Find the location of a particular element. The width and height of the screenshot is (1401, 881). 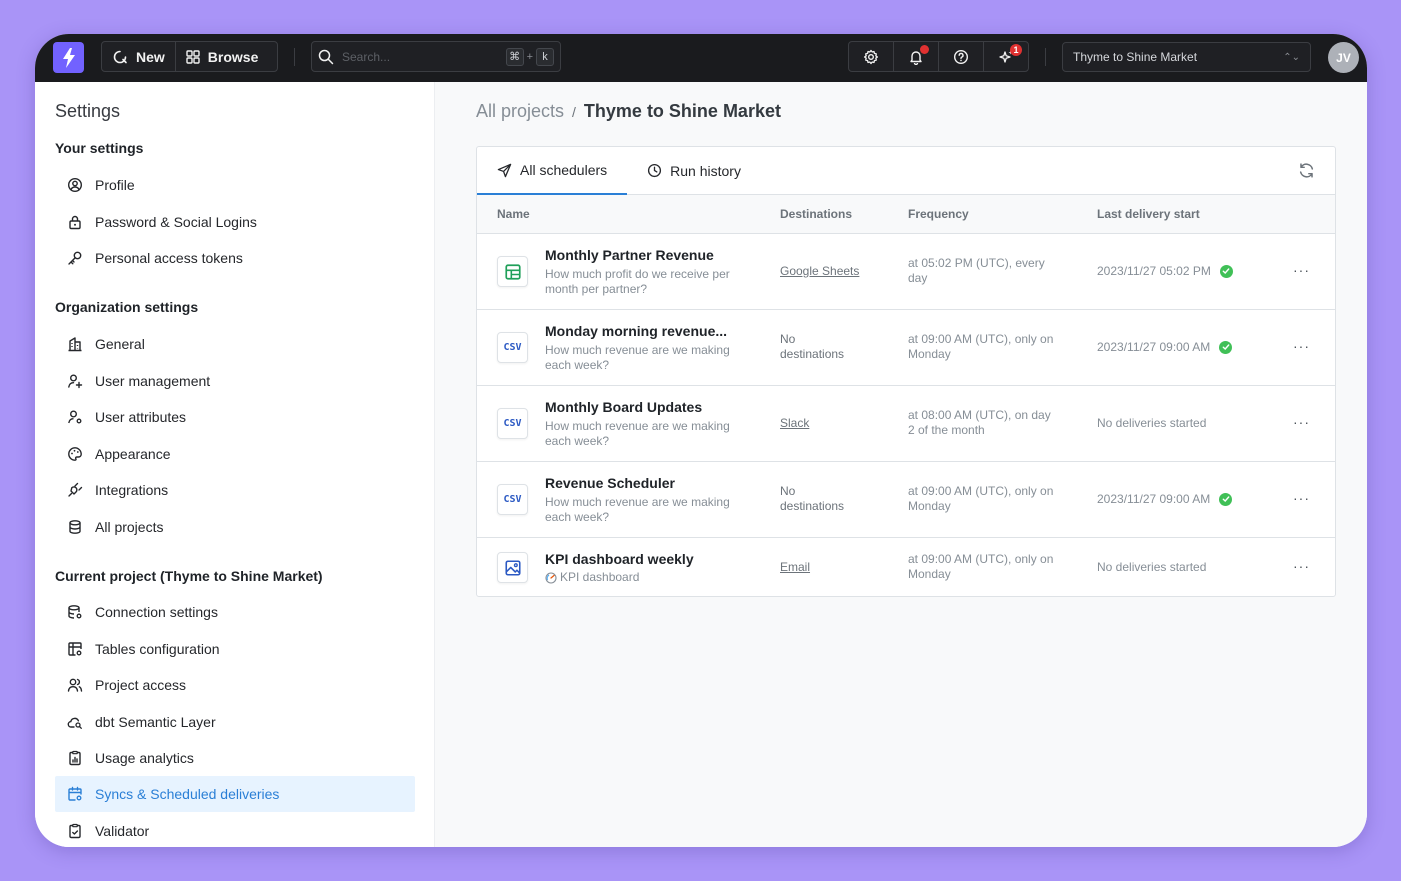

sidebar-item-label: dbt Semantic Layer is located at coordinates (155, 722).